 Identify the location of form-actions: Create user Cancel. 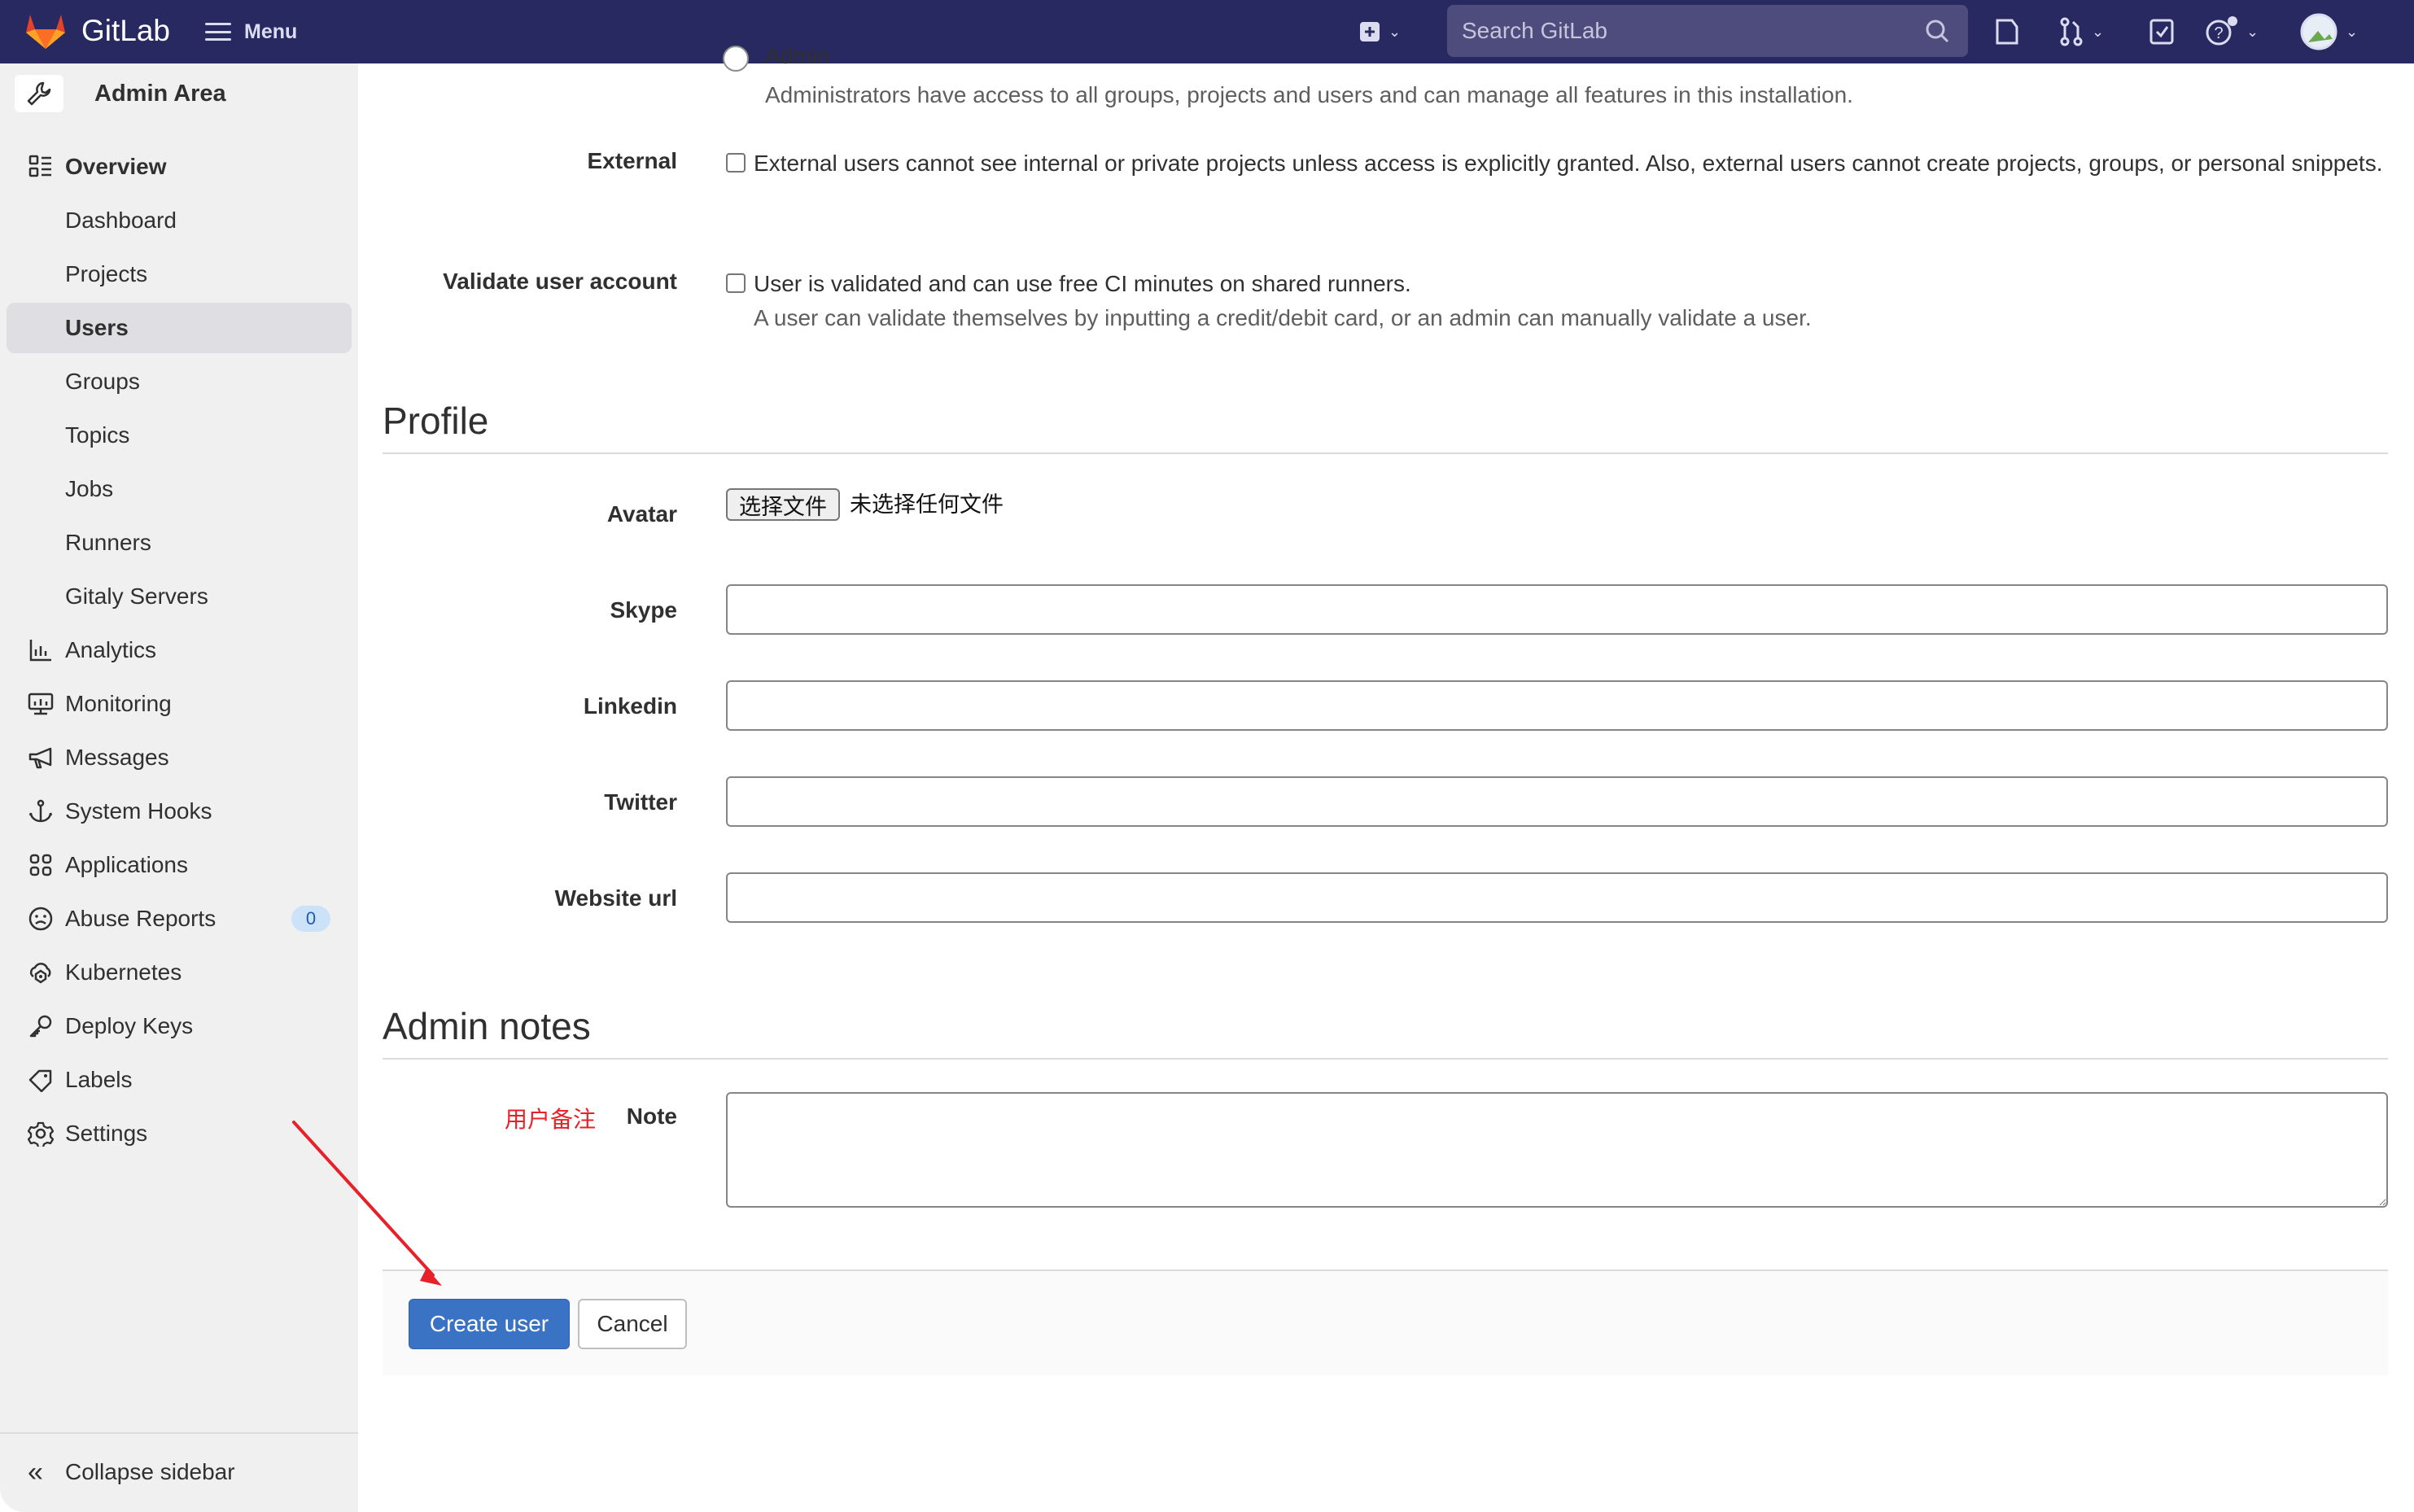
(1385, 1322).